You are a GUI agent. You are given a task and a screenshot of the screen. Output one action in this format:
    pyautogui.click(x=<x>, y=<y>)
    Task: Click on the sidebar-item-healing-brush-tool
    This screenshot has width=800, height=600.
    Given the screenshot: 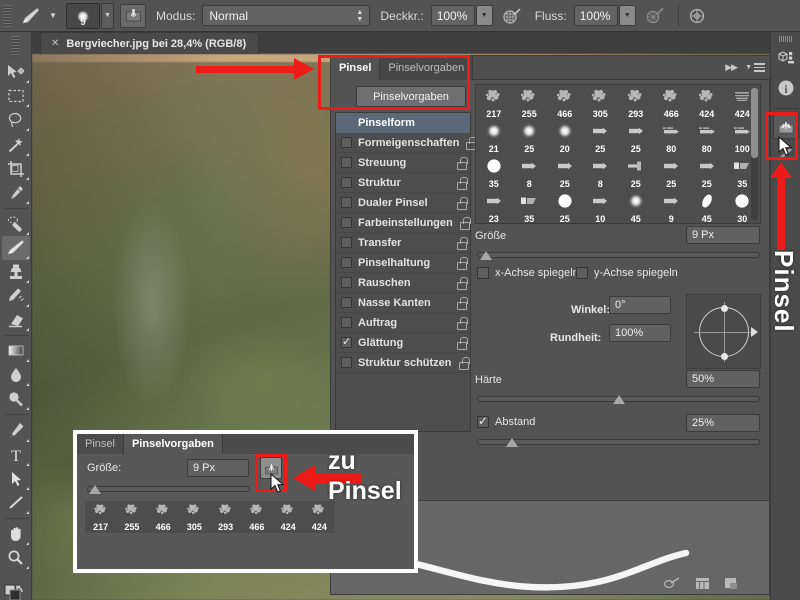 What is the action you would take?
    pyautogui.click(x=16, y=224)
    